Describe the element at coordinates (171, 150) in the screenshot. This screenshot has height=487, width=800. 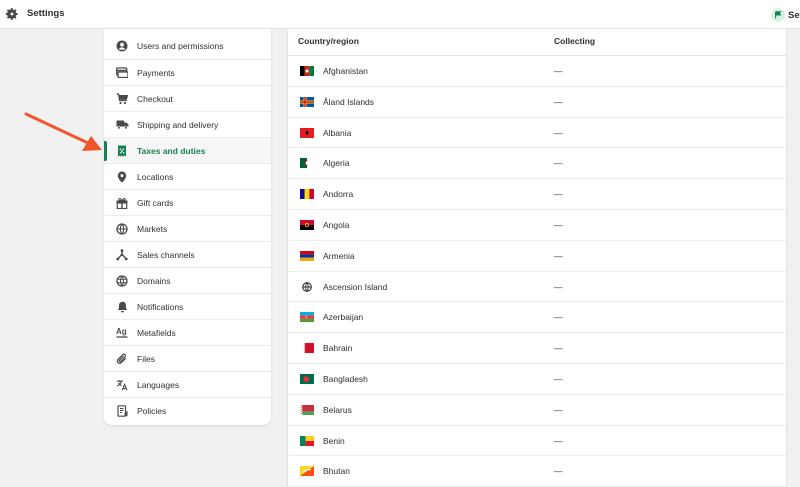
I see `sidebar-item-label: Taxes and duties` at that location.